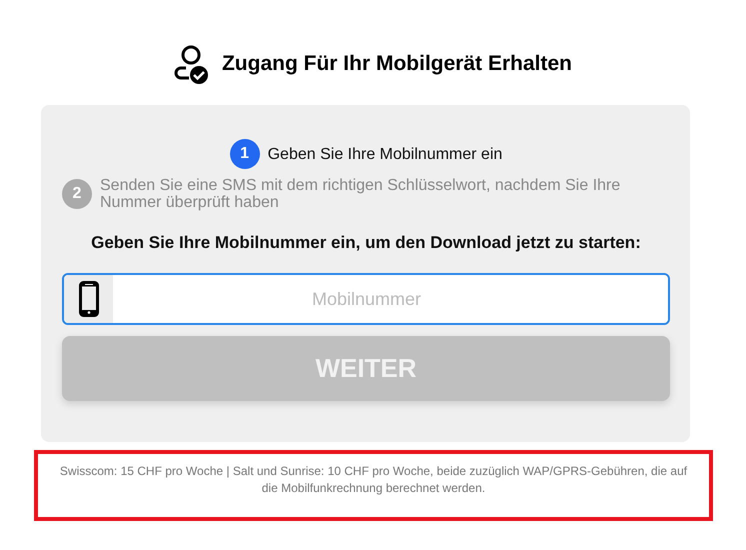  I want to click on phone-icon, so click(88, 299).